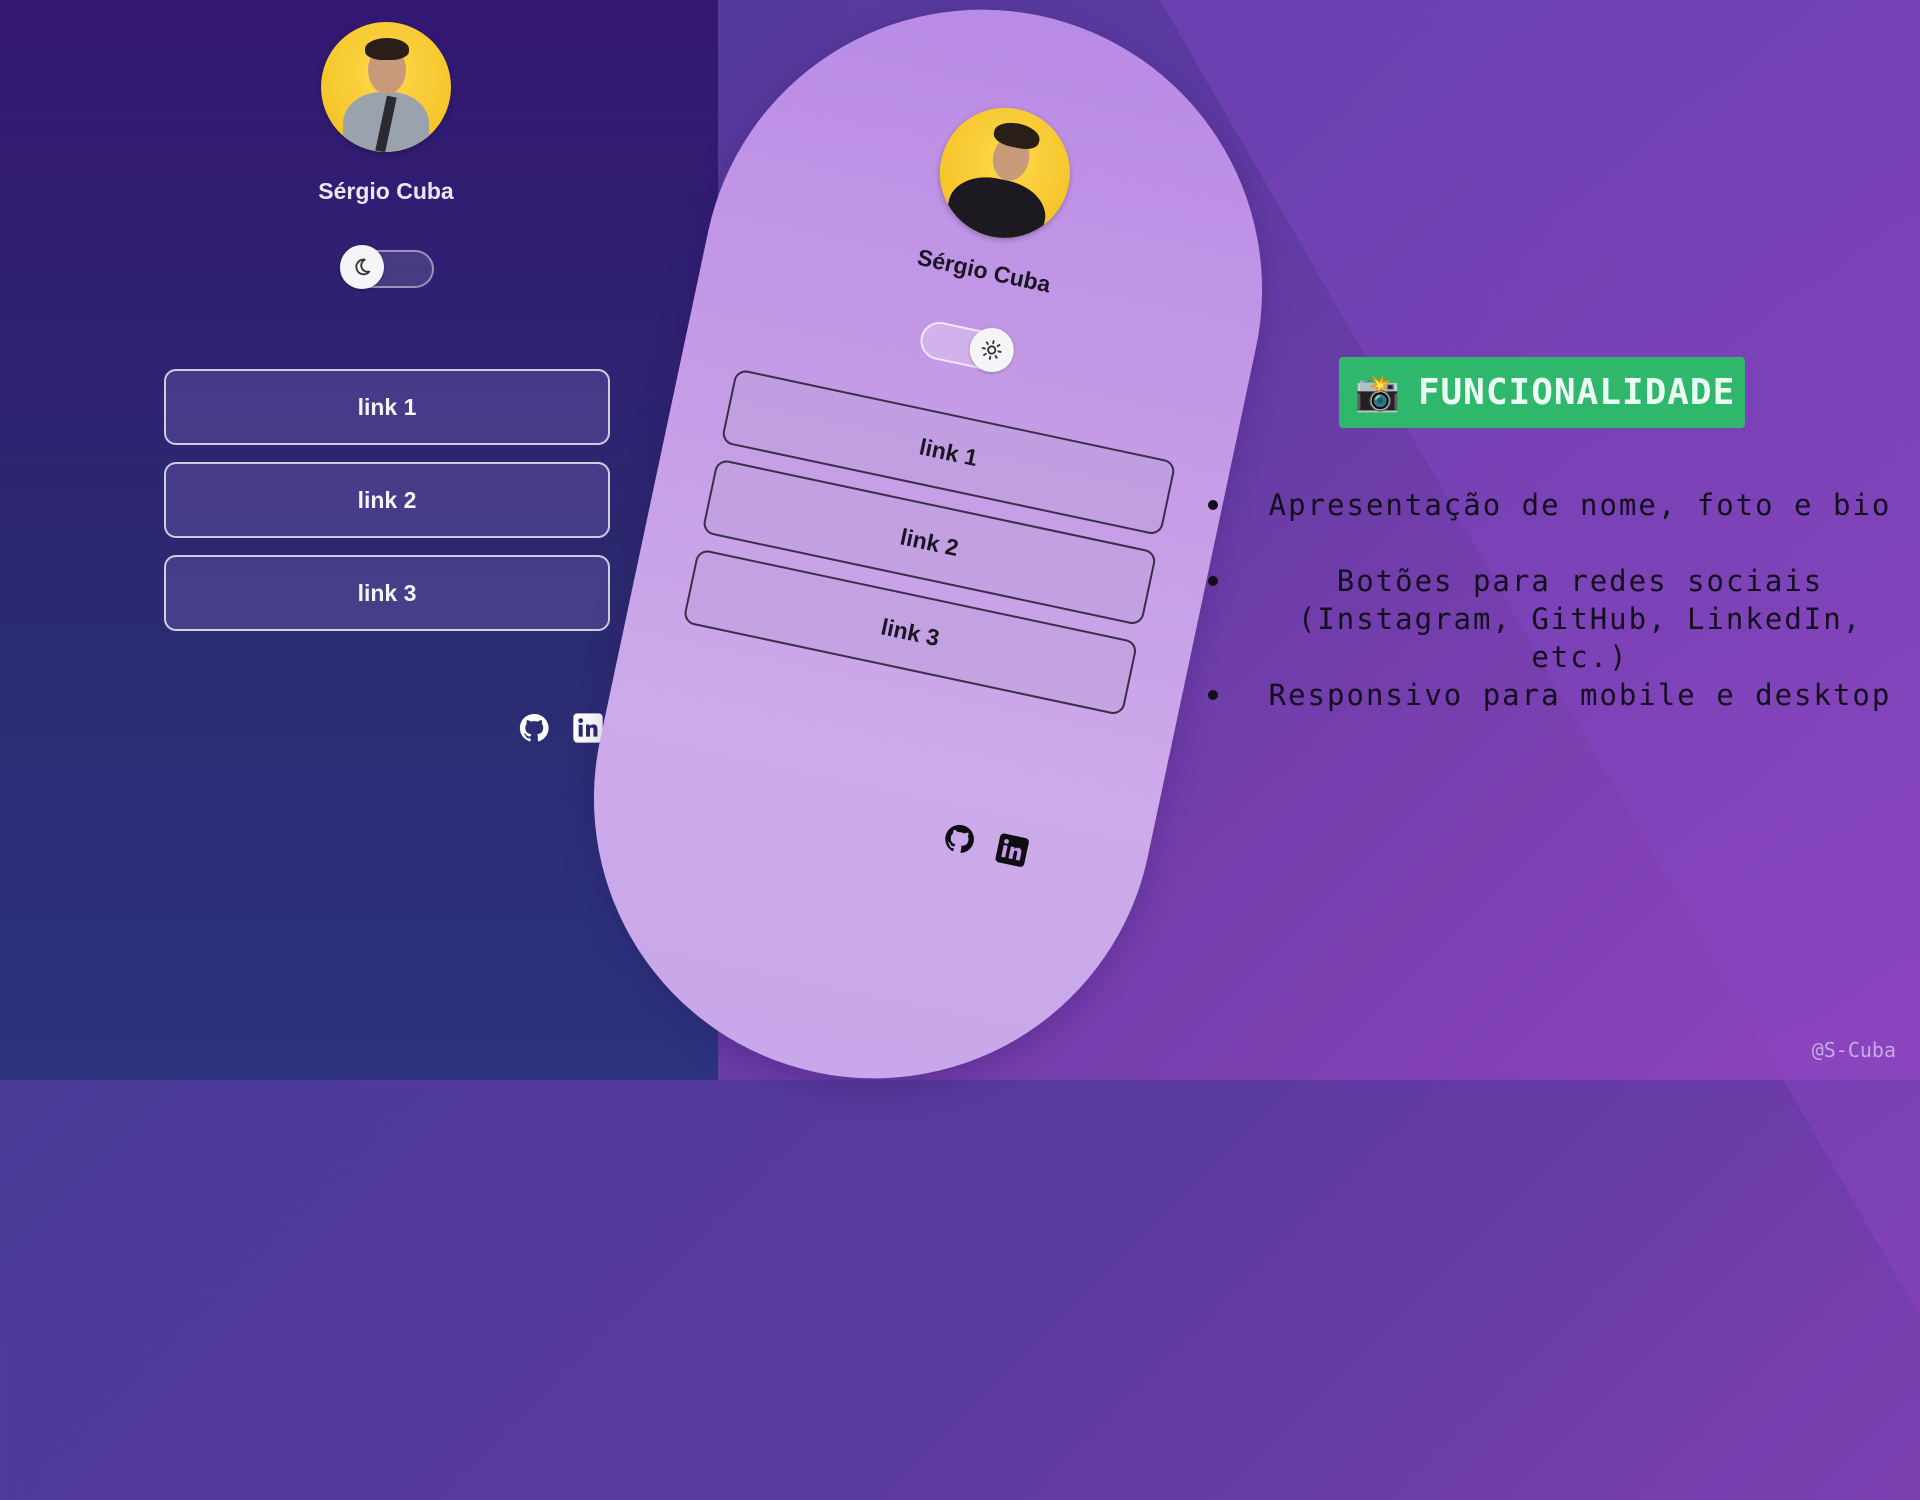  I want to click on badge-title: FUNCIONALIDADE, so click(1576, 392).